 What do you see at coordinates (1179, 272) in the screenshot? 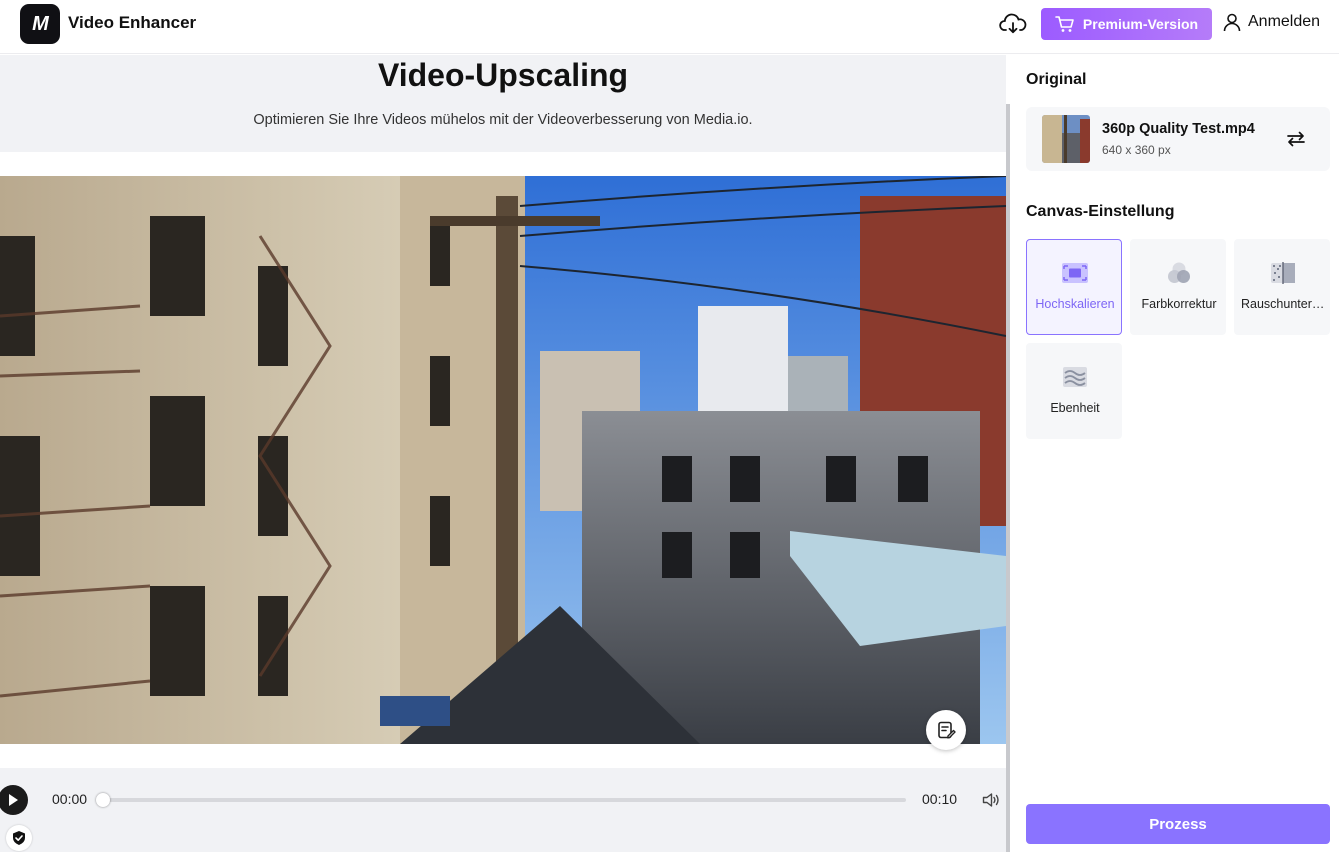
I see `color-correction-icon` at bounding box center [1179, 272].